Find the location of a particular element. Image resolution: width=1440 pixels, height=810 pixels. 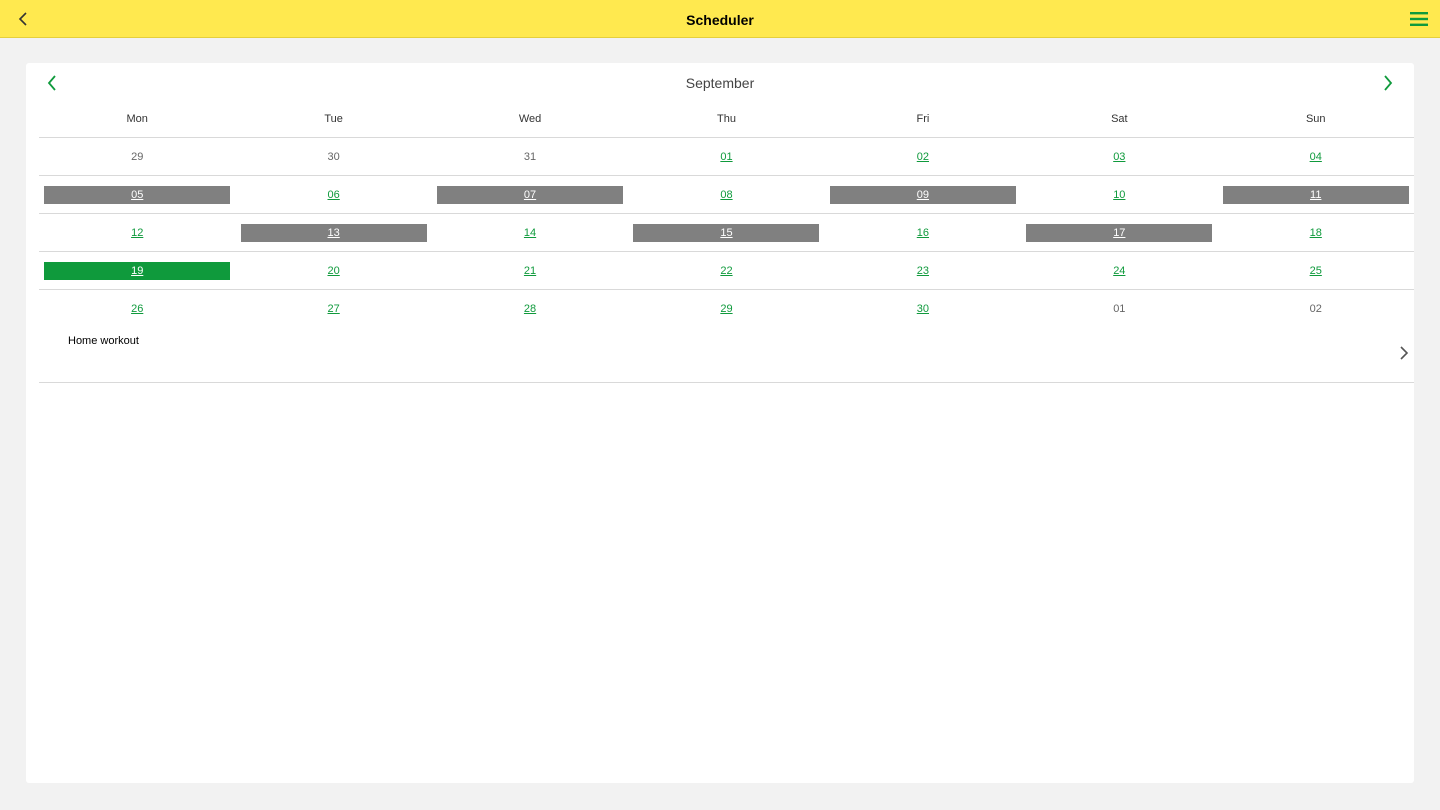

calendar-day-cell: 22 is located at coordinates (726, 270).